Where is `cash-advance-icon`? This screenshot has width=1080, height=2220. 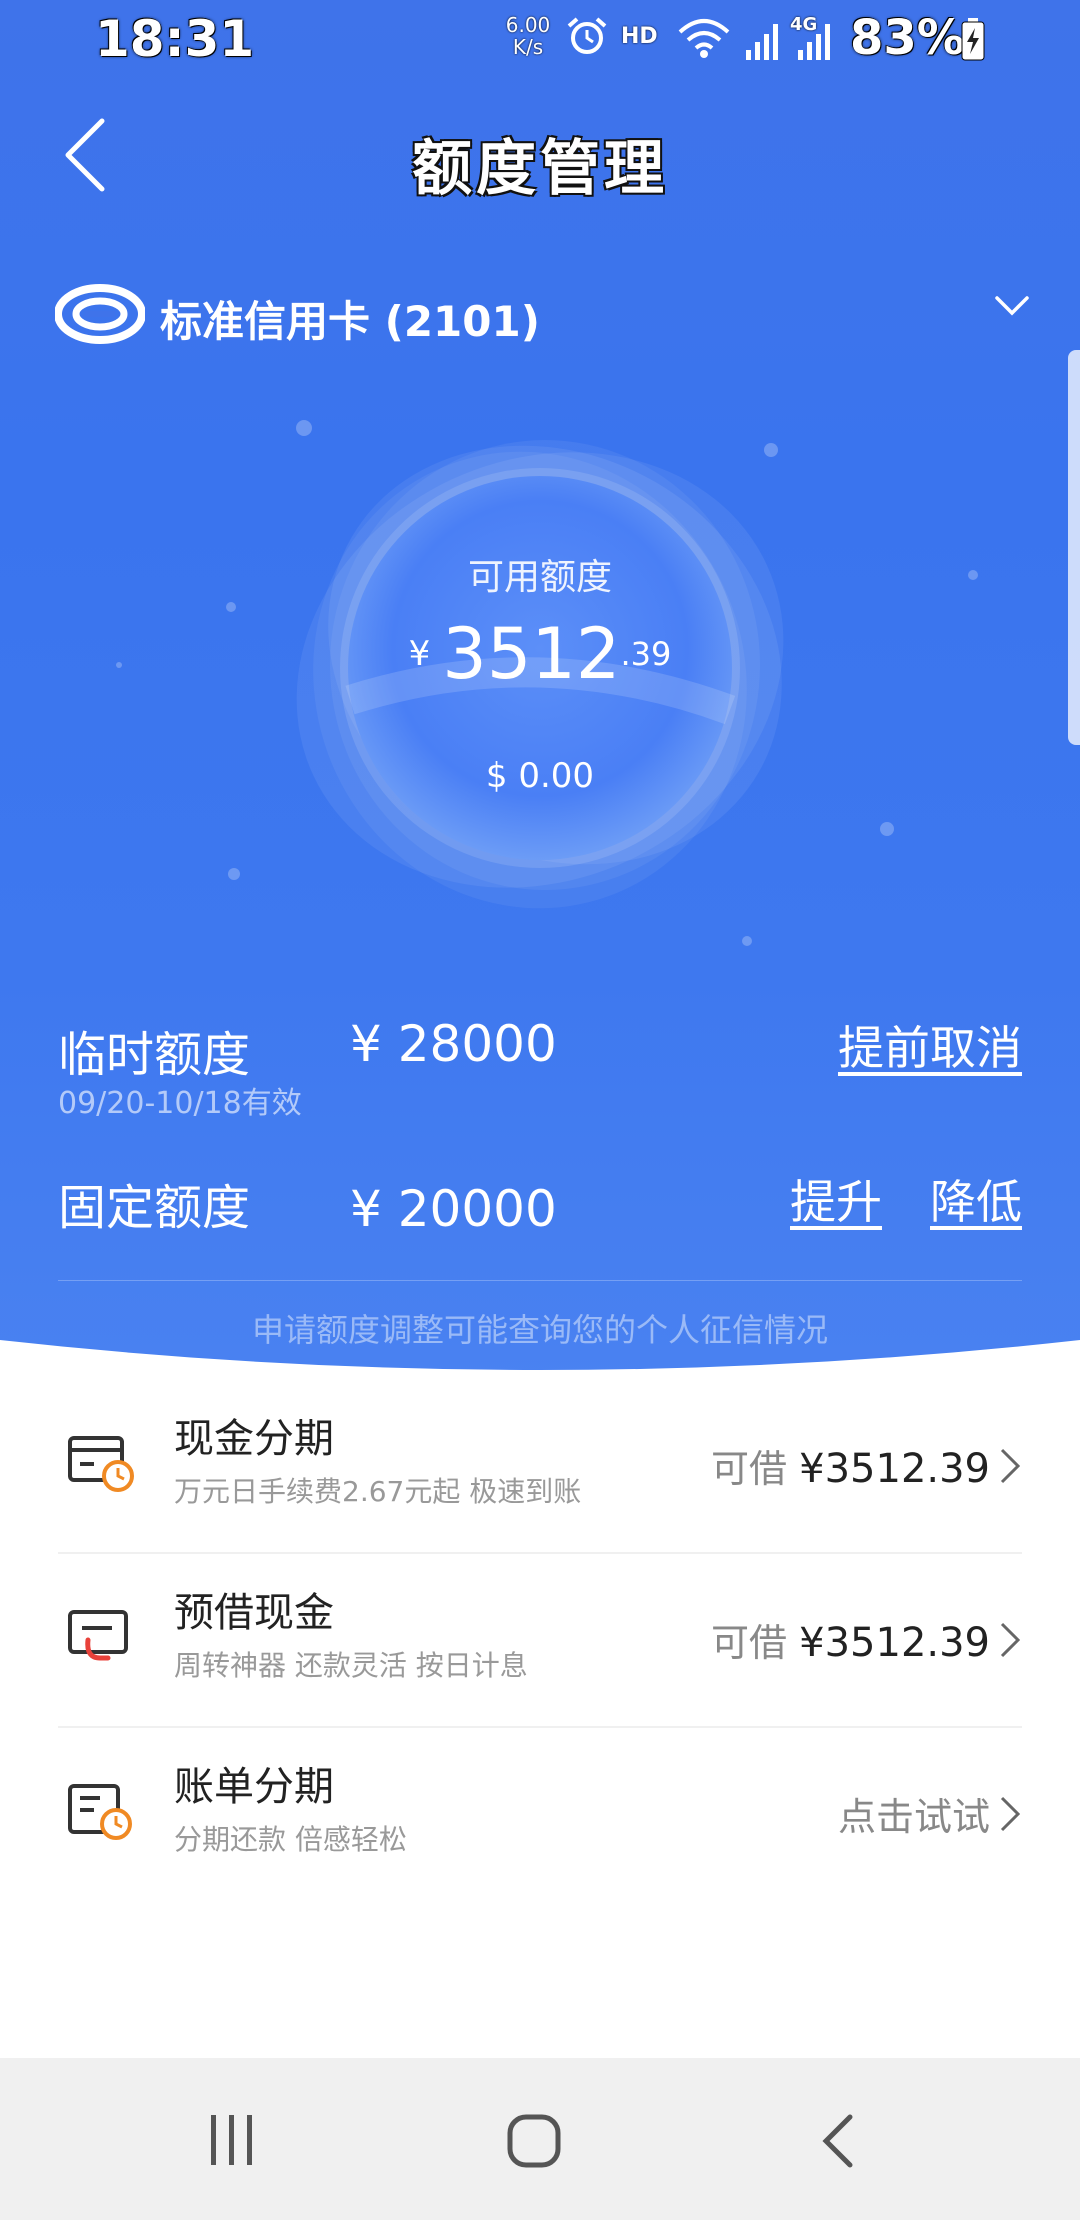 cash-advance-icon is located at coordinates (102, 1639).